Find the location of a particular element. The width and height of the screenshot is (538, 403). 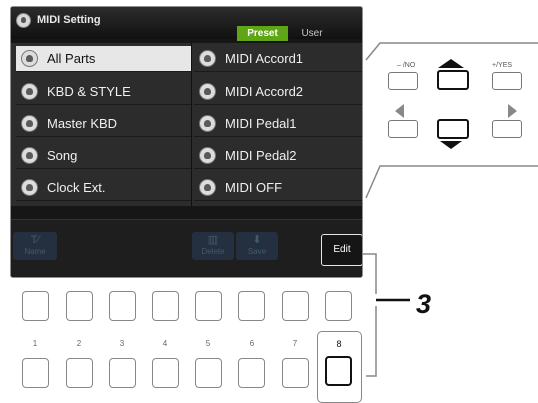

list-item-label: Master KBD is located at coordinates (82, 123).